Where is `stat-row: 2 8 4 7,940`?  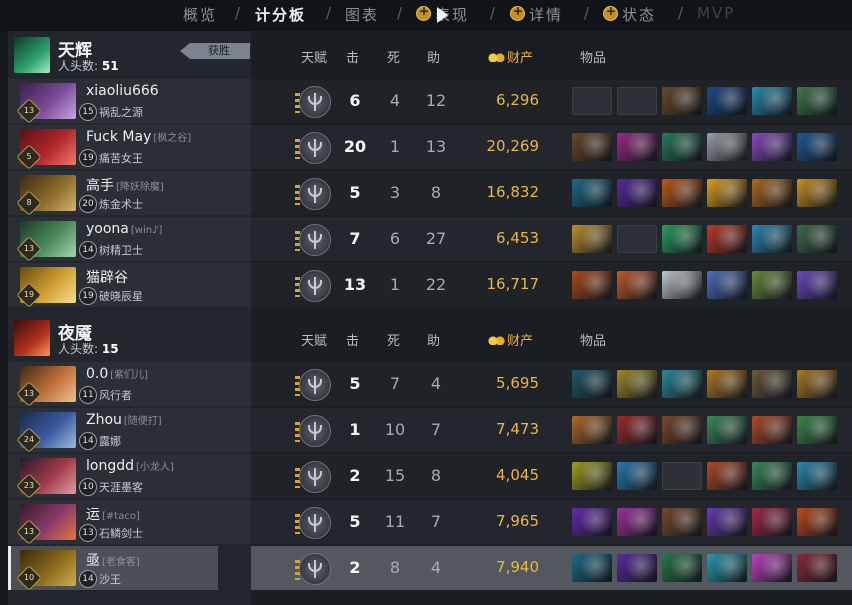
stat-row: 2 8 4 7,940 is located at coordinates (551, 568).